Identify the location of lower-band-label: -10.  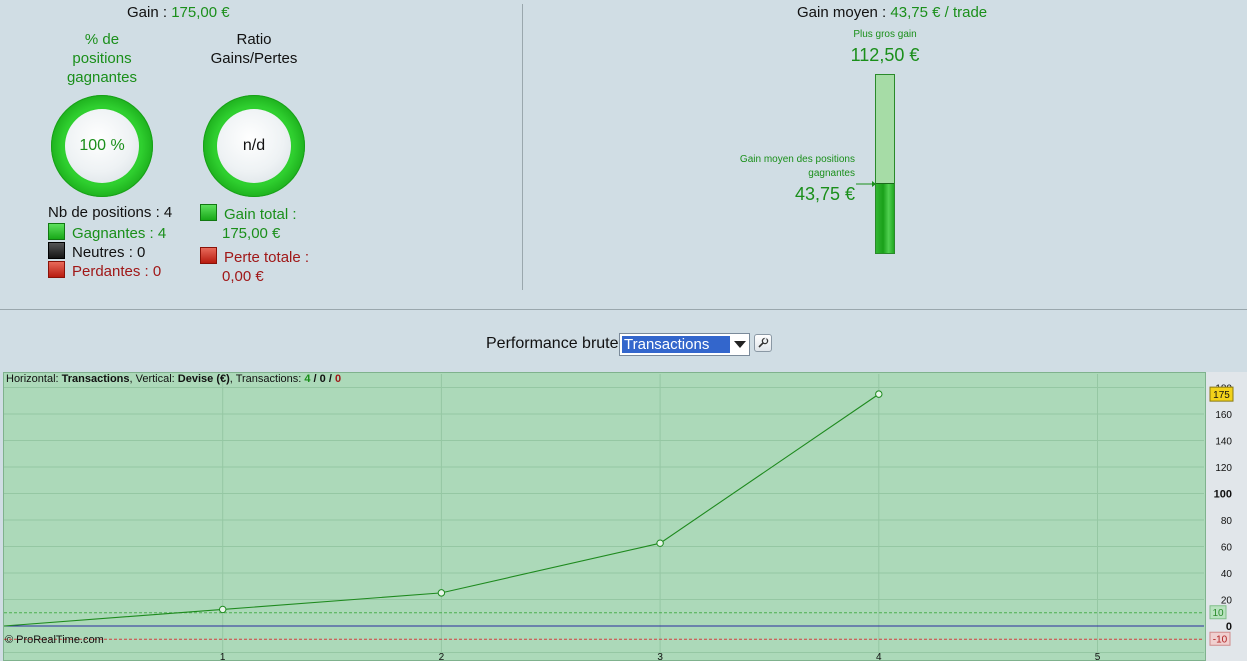
(1220, 639).